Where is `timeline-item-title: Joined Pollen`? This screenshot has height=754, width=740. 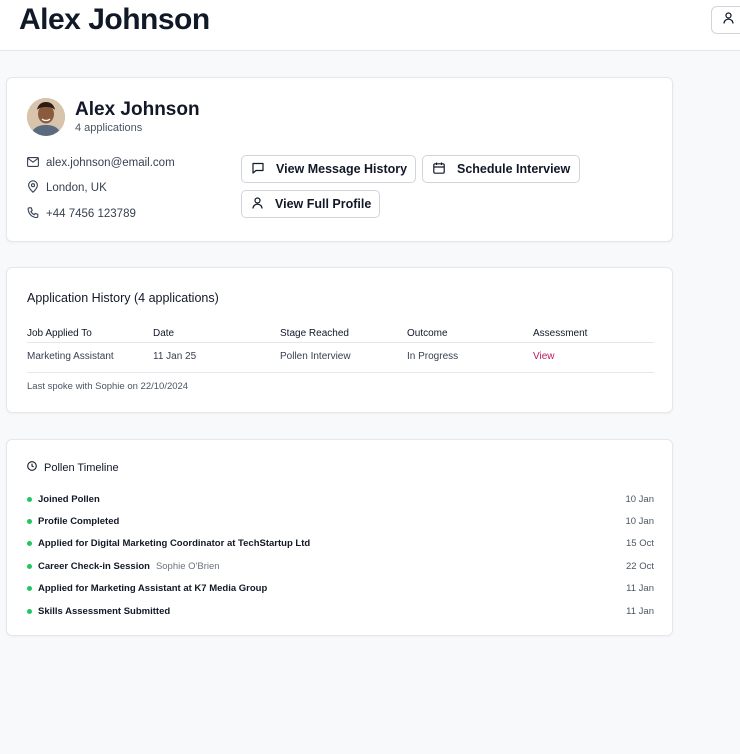 timeline-item-title: Joined Pollen is located at coordinates (69, 499).